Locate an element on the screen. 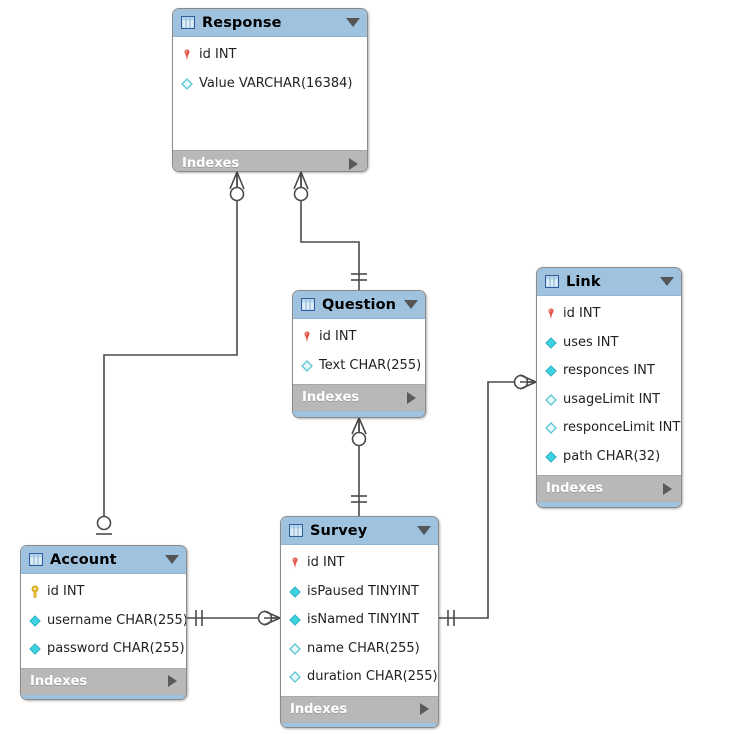 The height and width of the screenshot is (752, 739). column-row: username CHAR(255) is located at coordinates (103, 621).